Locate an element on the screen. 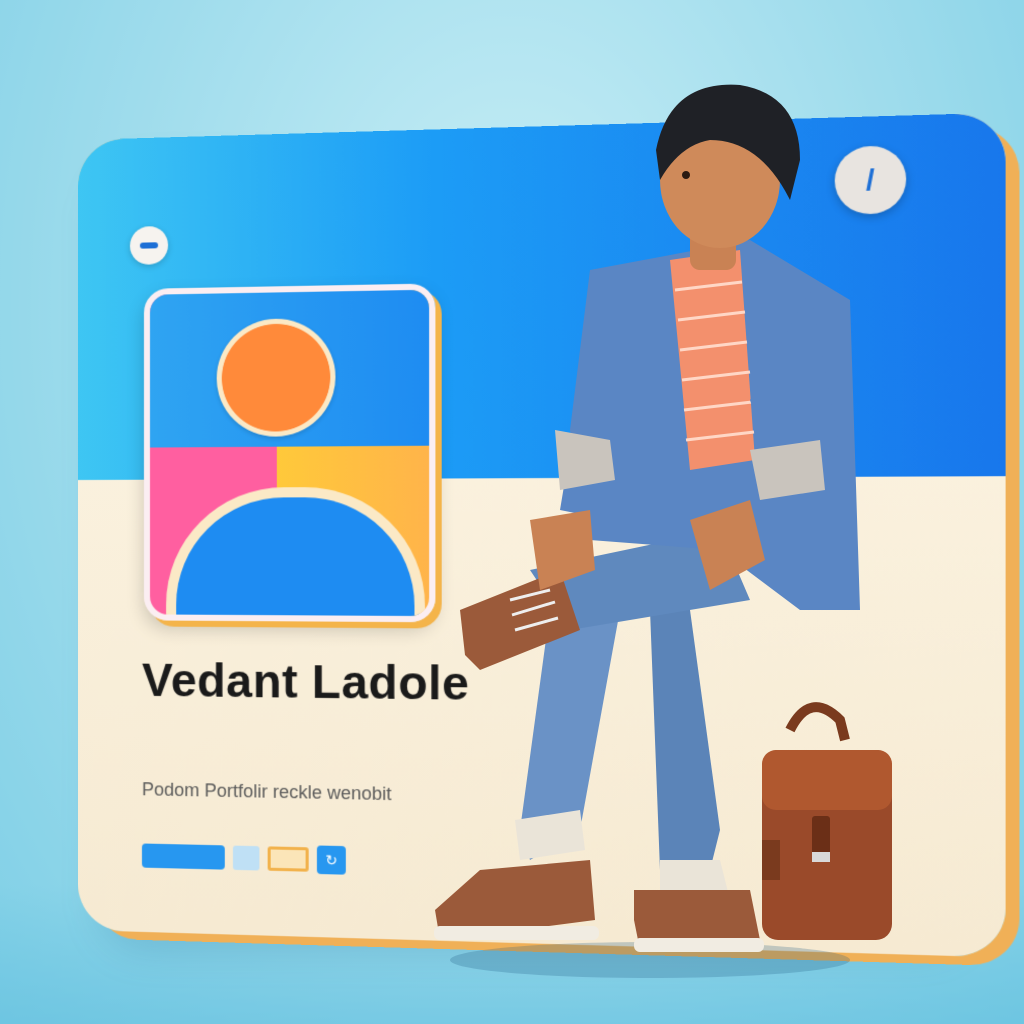  profile-tagline: Podom Portfolir reckle wenobit is located at coordinates (266, 792).